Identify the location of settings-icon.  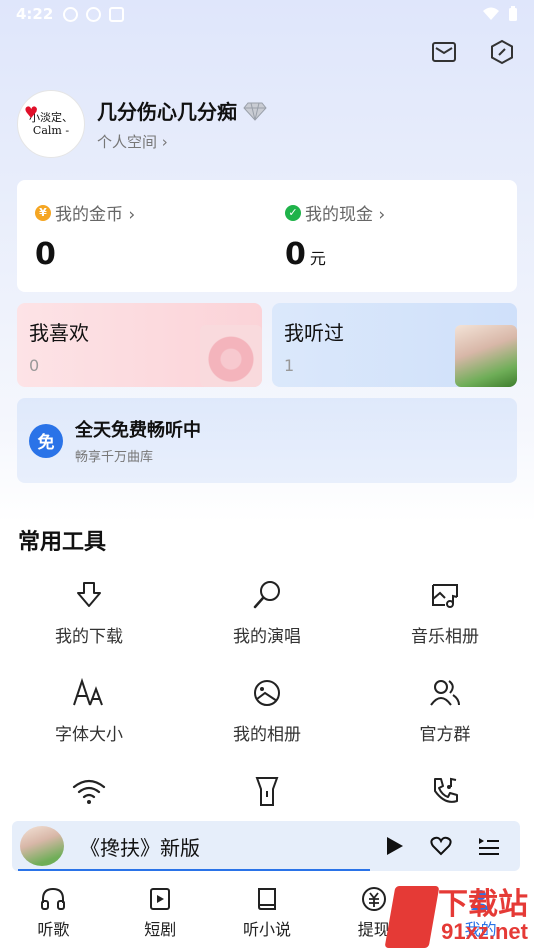
(502, 52).